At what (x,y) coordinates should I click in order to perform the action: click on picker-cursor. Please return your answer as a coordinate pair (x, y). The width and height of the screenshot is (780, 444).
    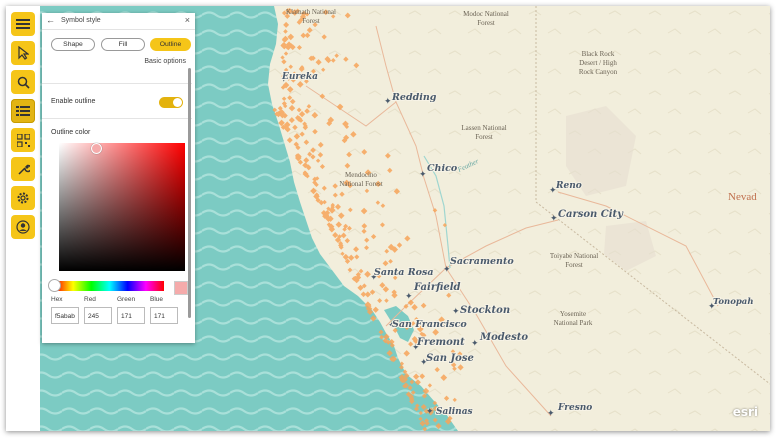
    Looking at the image, I should click on (96, 148).